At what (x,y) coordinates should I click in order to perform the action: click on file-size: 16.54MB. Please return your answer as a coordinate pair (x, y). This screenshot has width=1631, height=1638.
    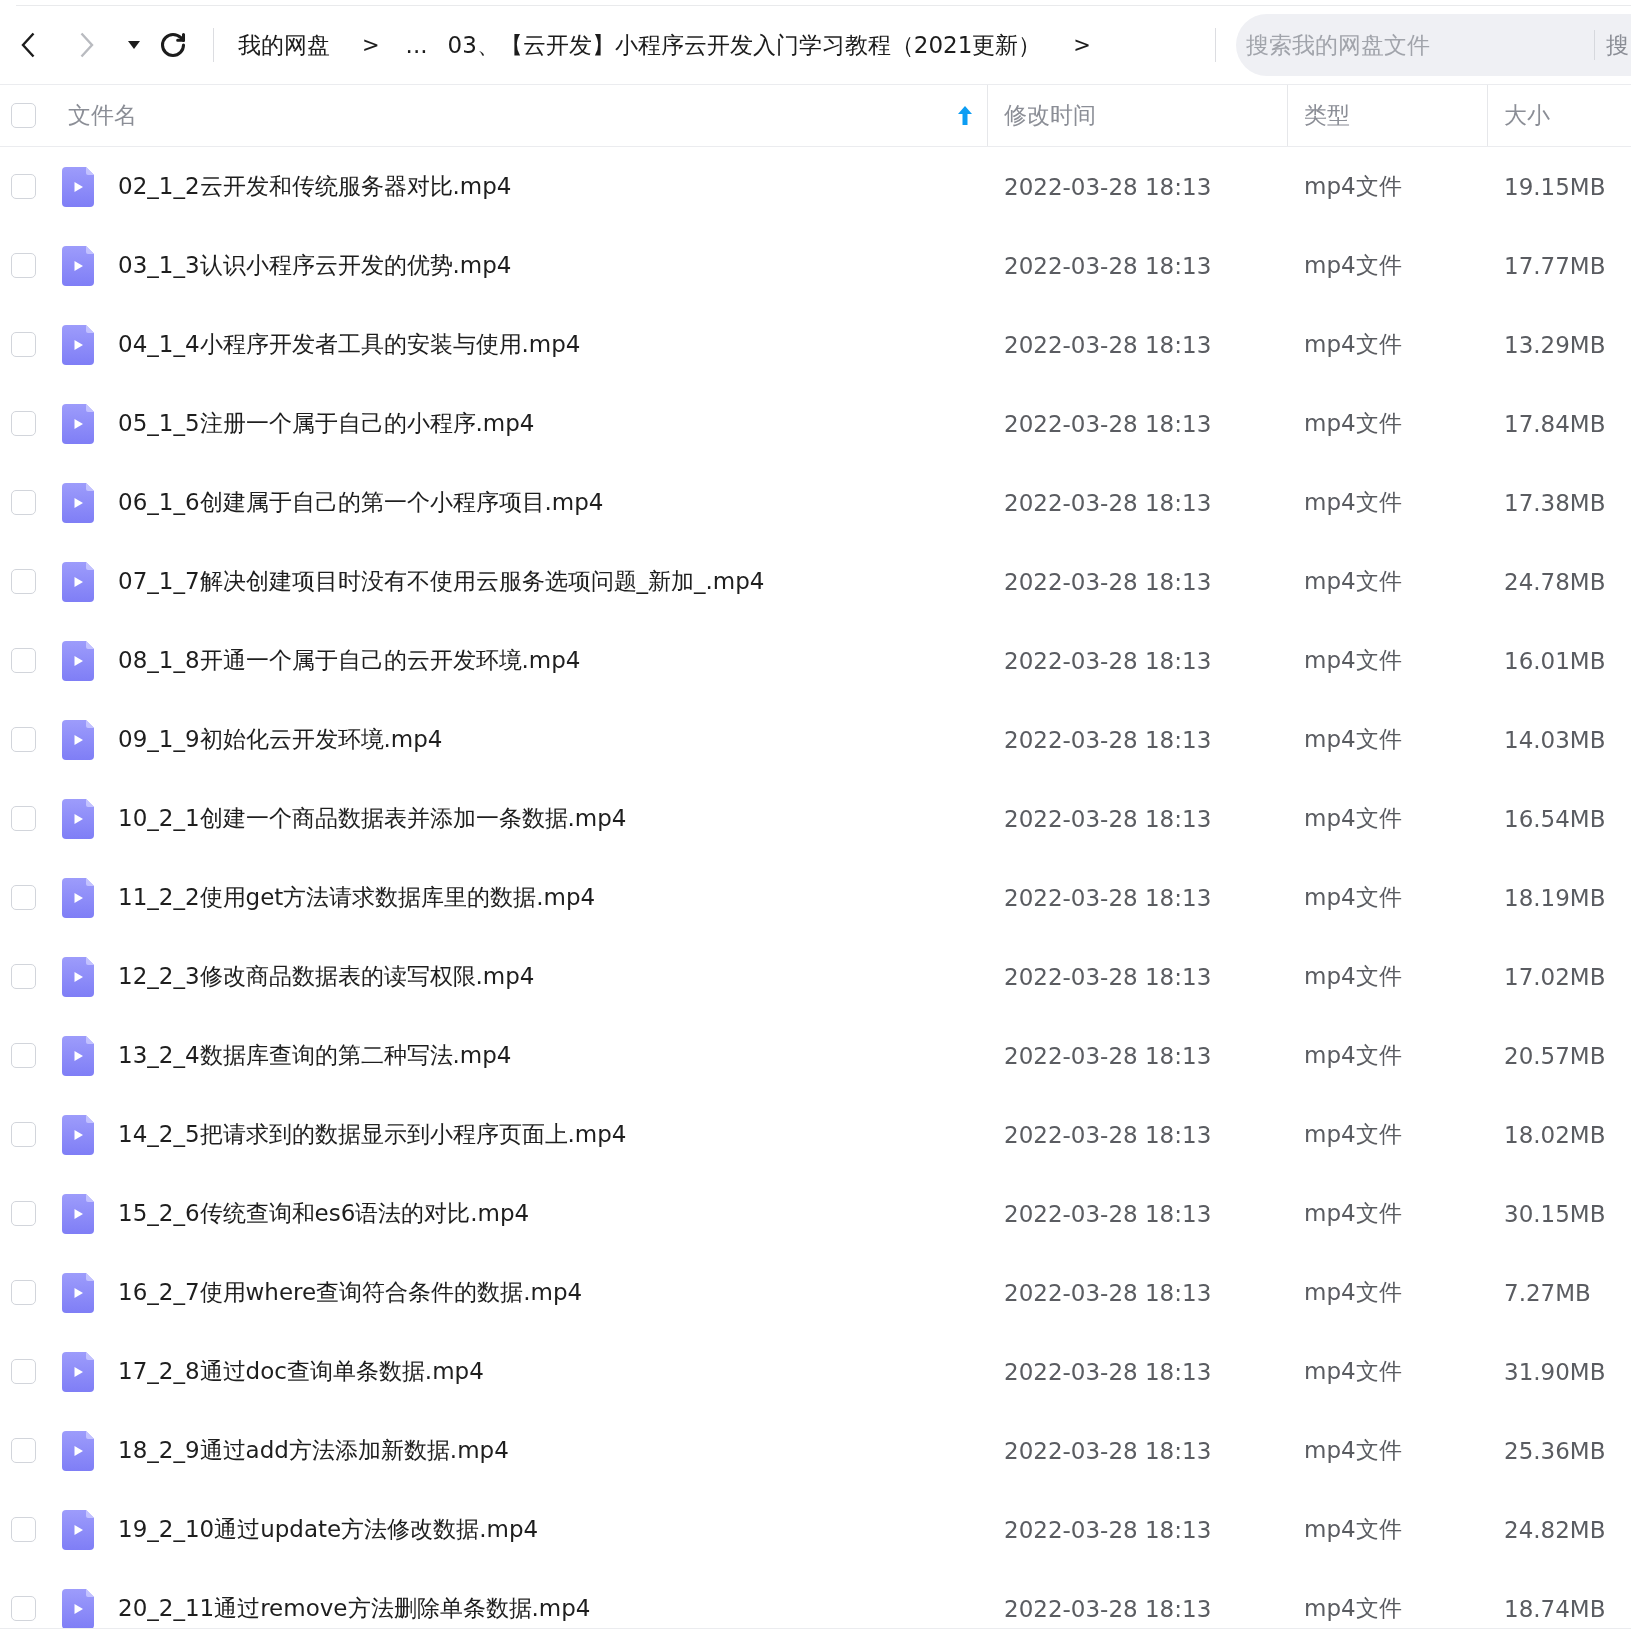
    Looking at the image, I should click on (1555, 818).